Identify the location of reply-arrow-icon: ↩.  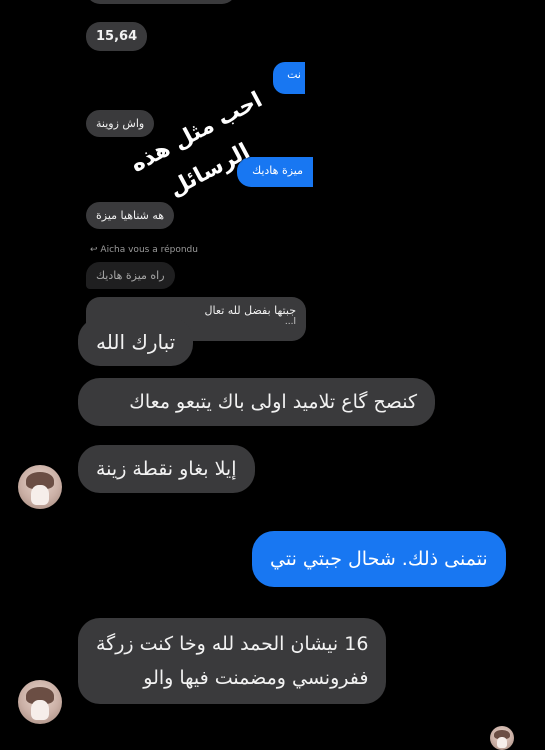
(94, 250).